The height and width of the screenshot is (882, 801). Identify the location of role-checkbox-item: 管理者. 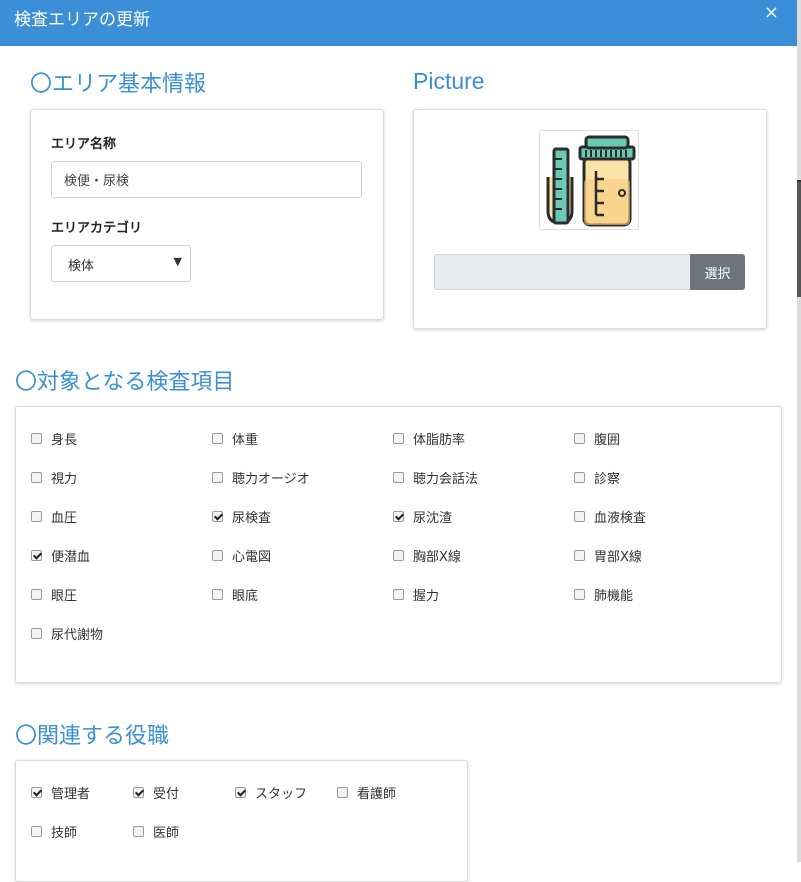
(60, 792).